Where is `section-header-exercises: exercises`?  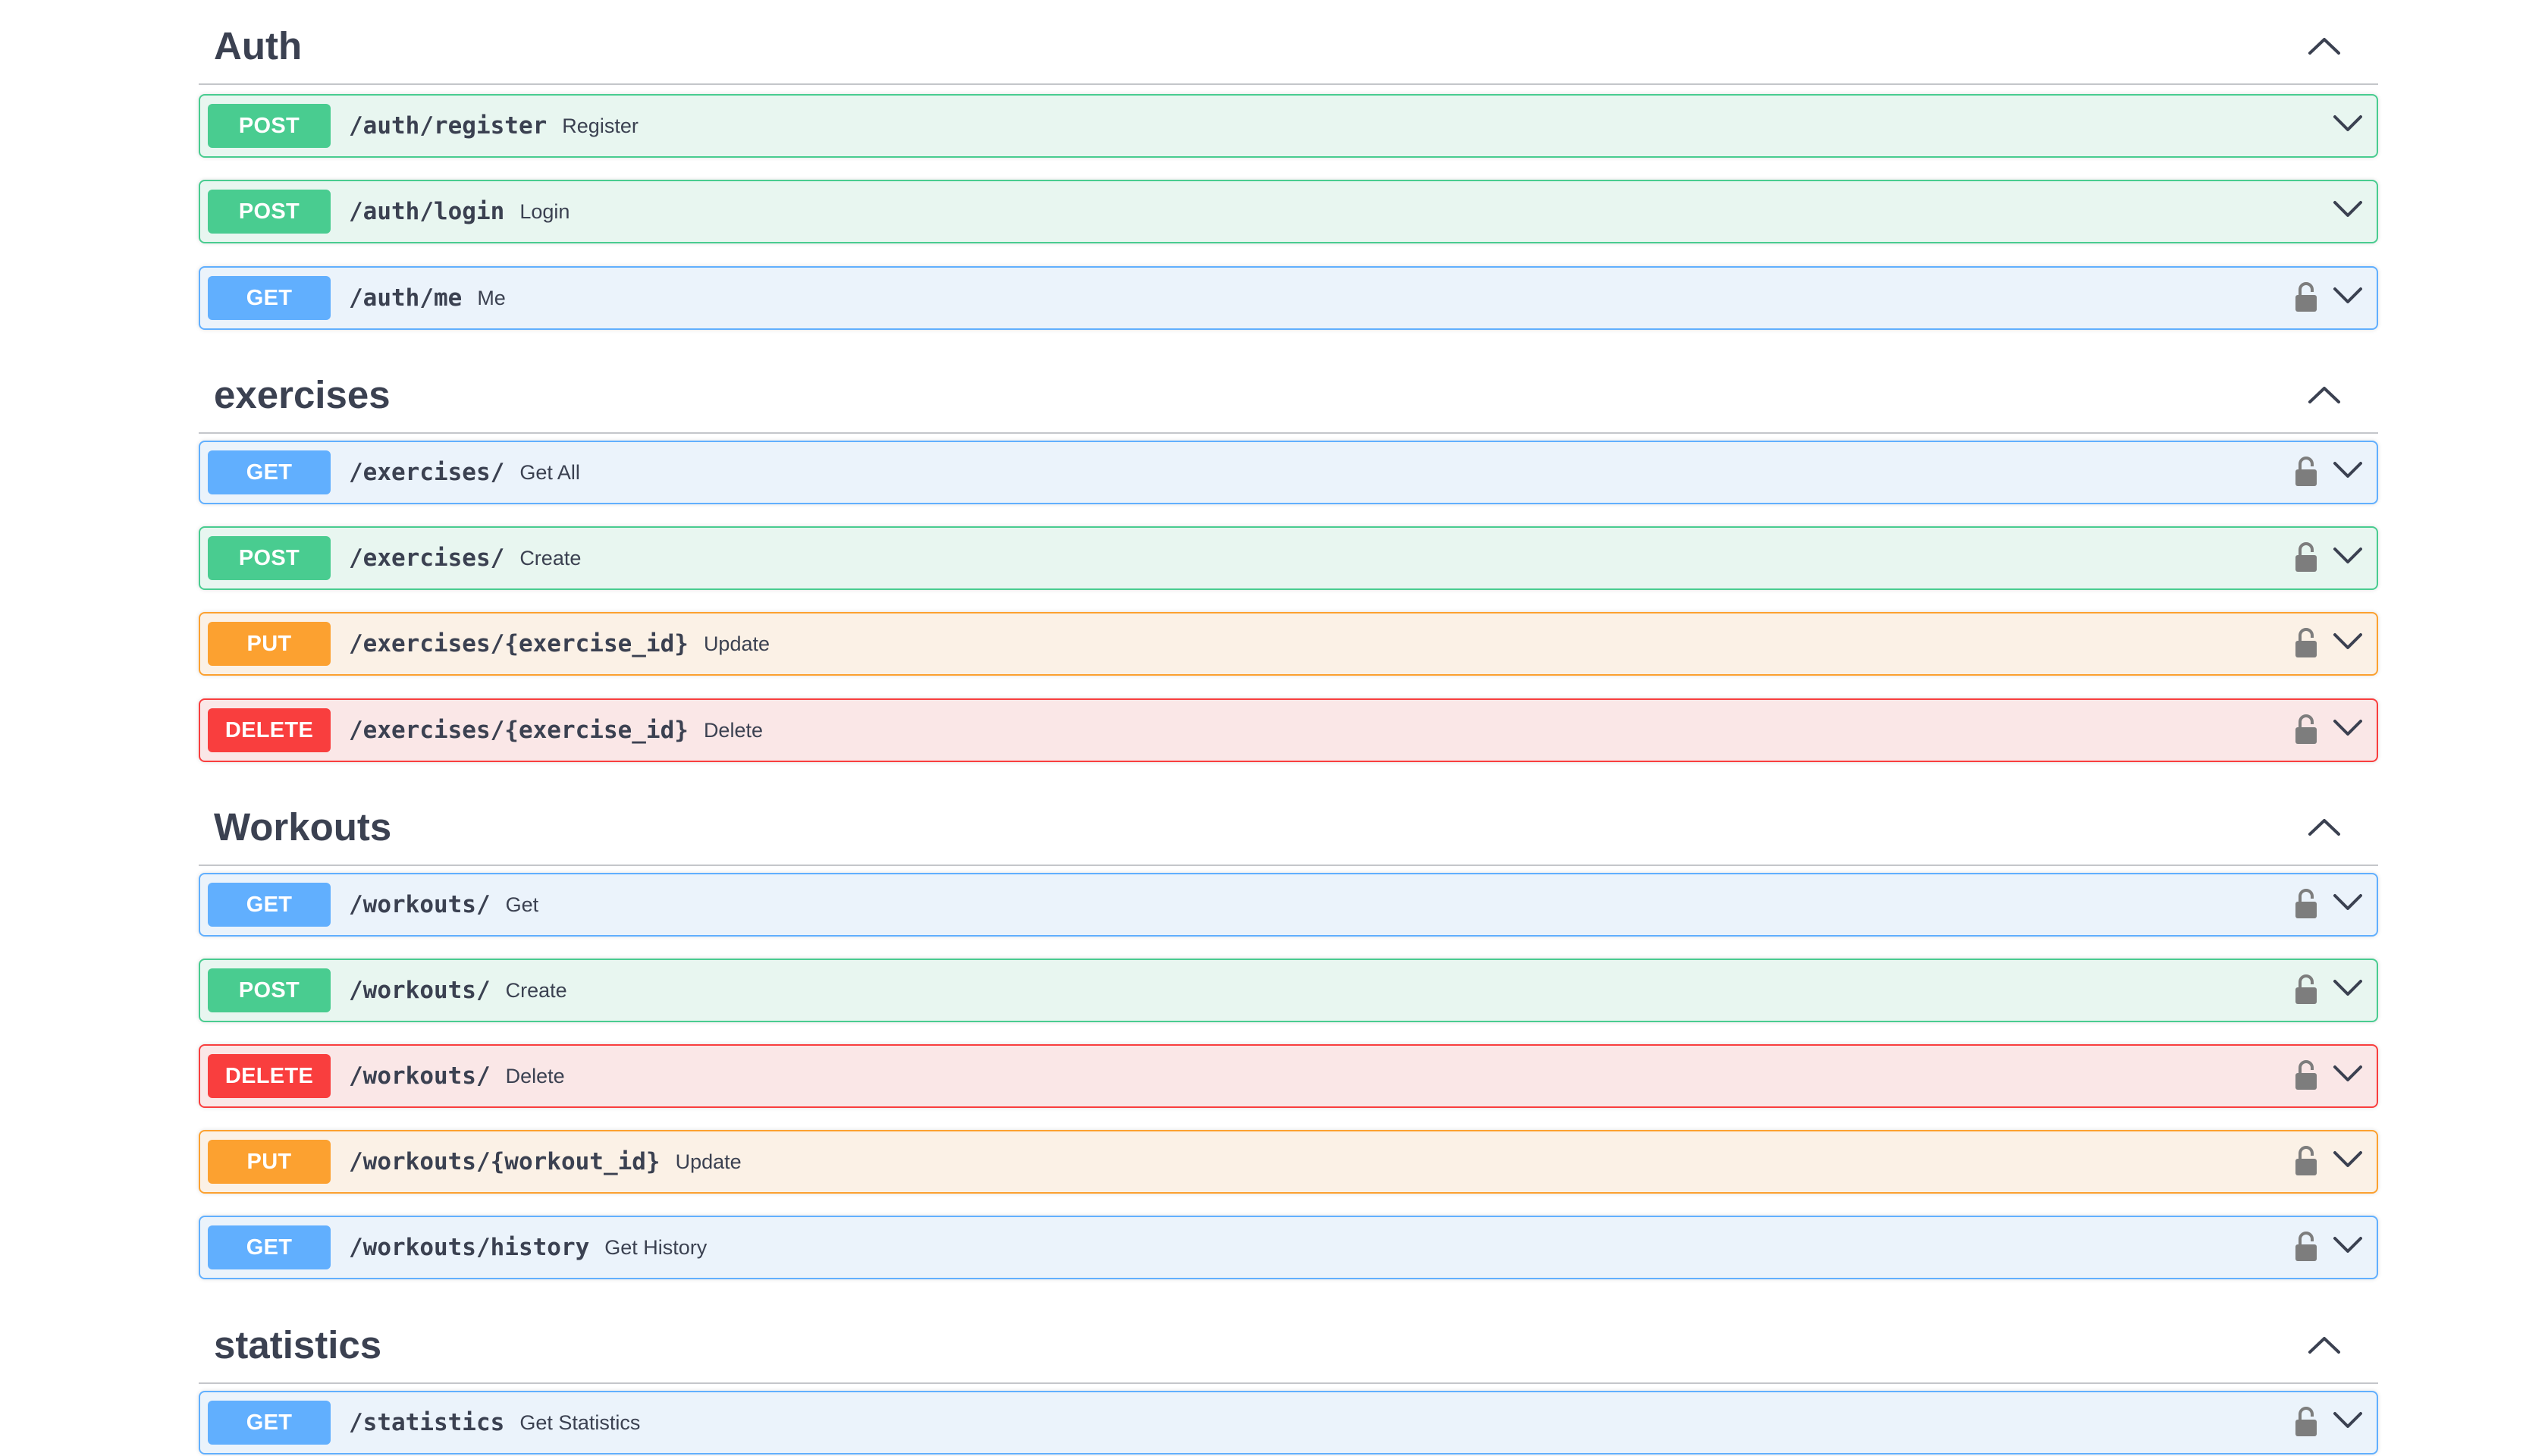
section-header-exercises: exercises is located at coordinates (1288, 391).